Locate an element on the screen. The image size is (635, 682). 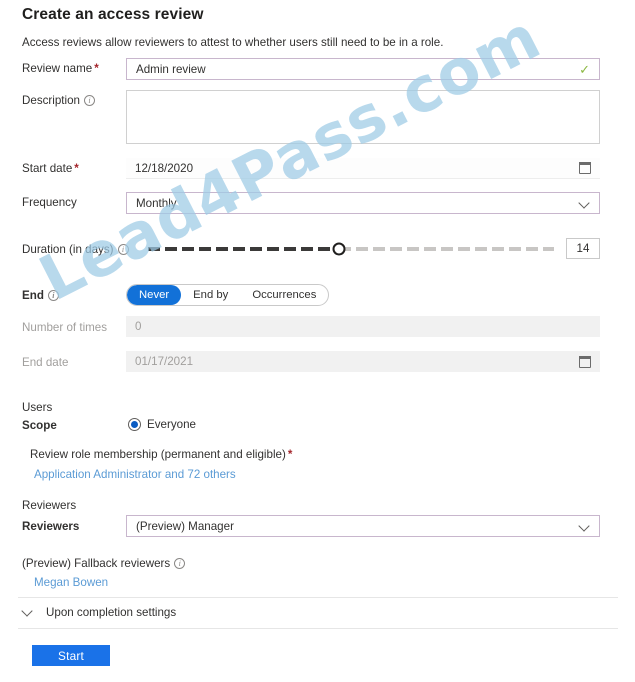
end-date-input: 01/17/2021 is located at coordinates (363, 361).